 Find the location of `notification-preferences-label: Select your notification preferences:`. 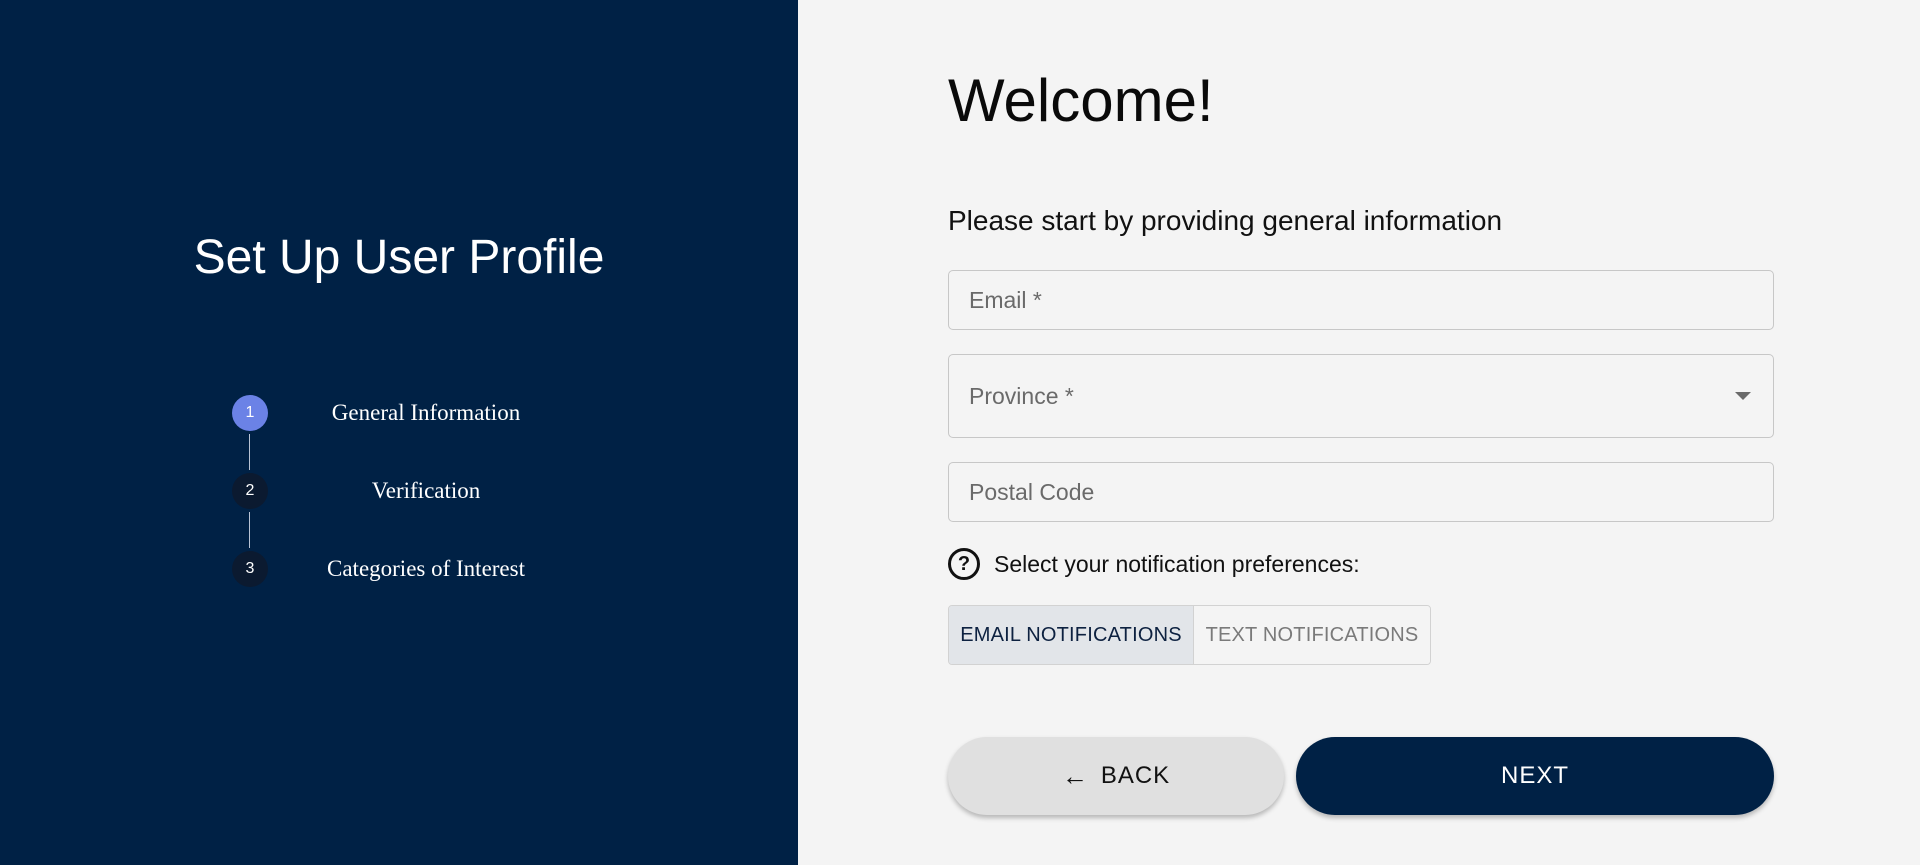

notification-preferences-label: Select your notification preferences: is located at coordinates (1177, 563).